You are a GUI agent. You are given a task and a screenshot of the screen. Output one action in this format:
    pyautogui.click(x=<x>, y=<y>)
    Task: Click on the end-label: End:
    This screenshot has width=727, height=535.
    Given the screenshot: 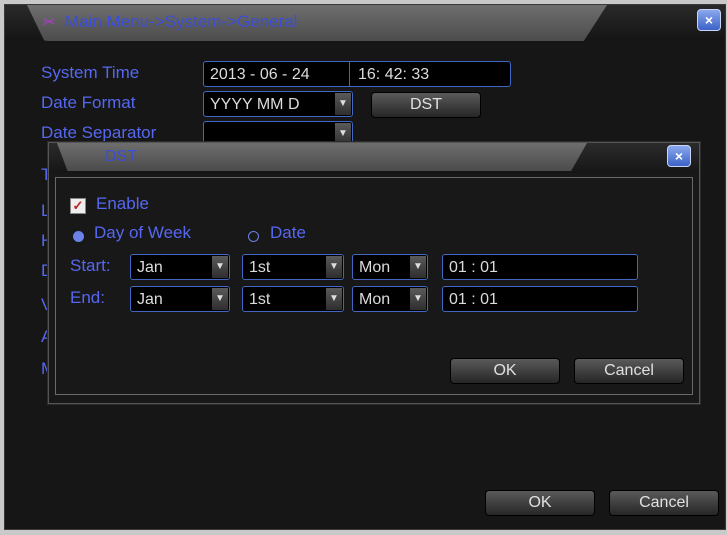 What is the action you would take?
    pyautogui.click(x=87, y=297)
    